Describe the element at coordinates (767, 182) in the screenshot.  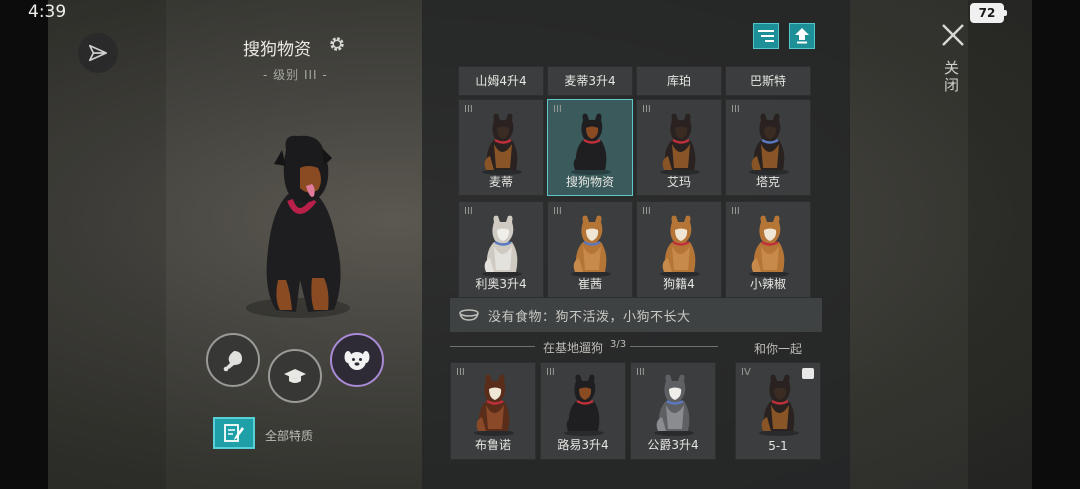
I see `dog-card-name: 塔克` at that location.